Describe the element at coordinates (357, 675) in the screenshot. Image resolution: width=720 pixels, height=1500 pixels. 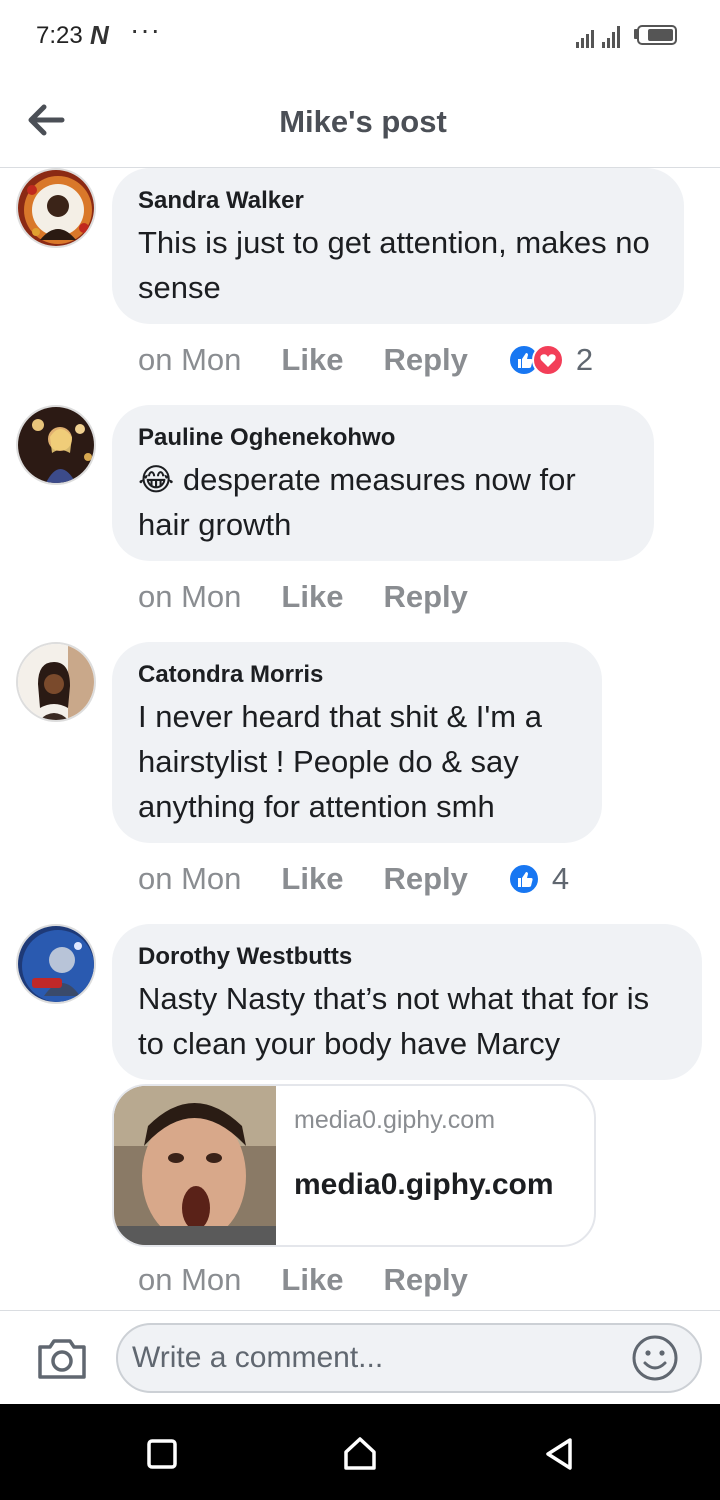
I see `comment-author: Catondra Morris` at that location.